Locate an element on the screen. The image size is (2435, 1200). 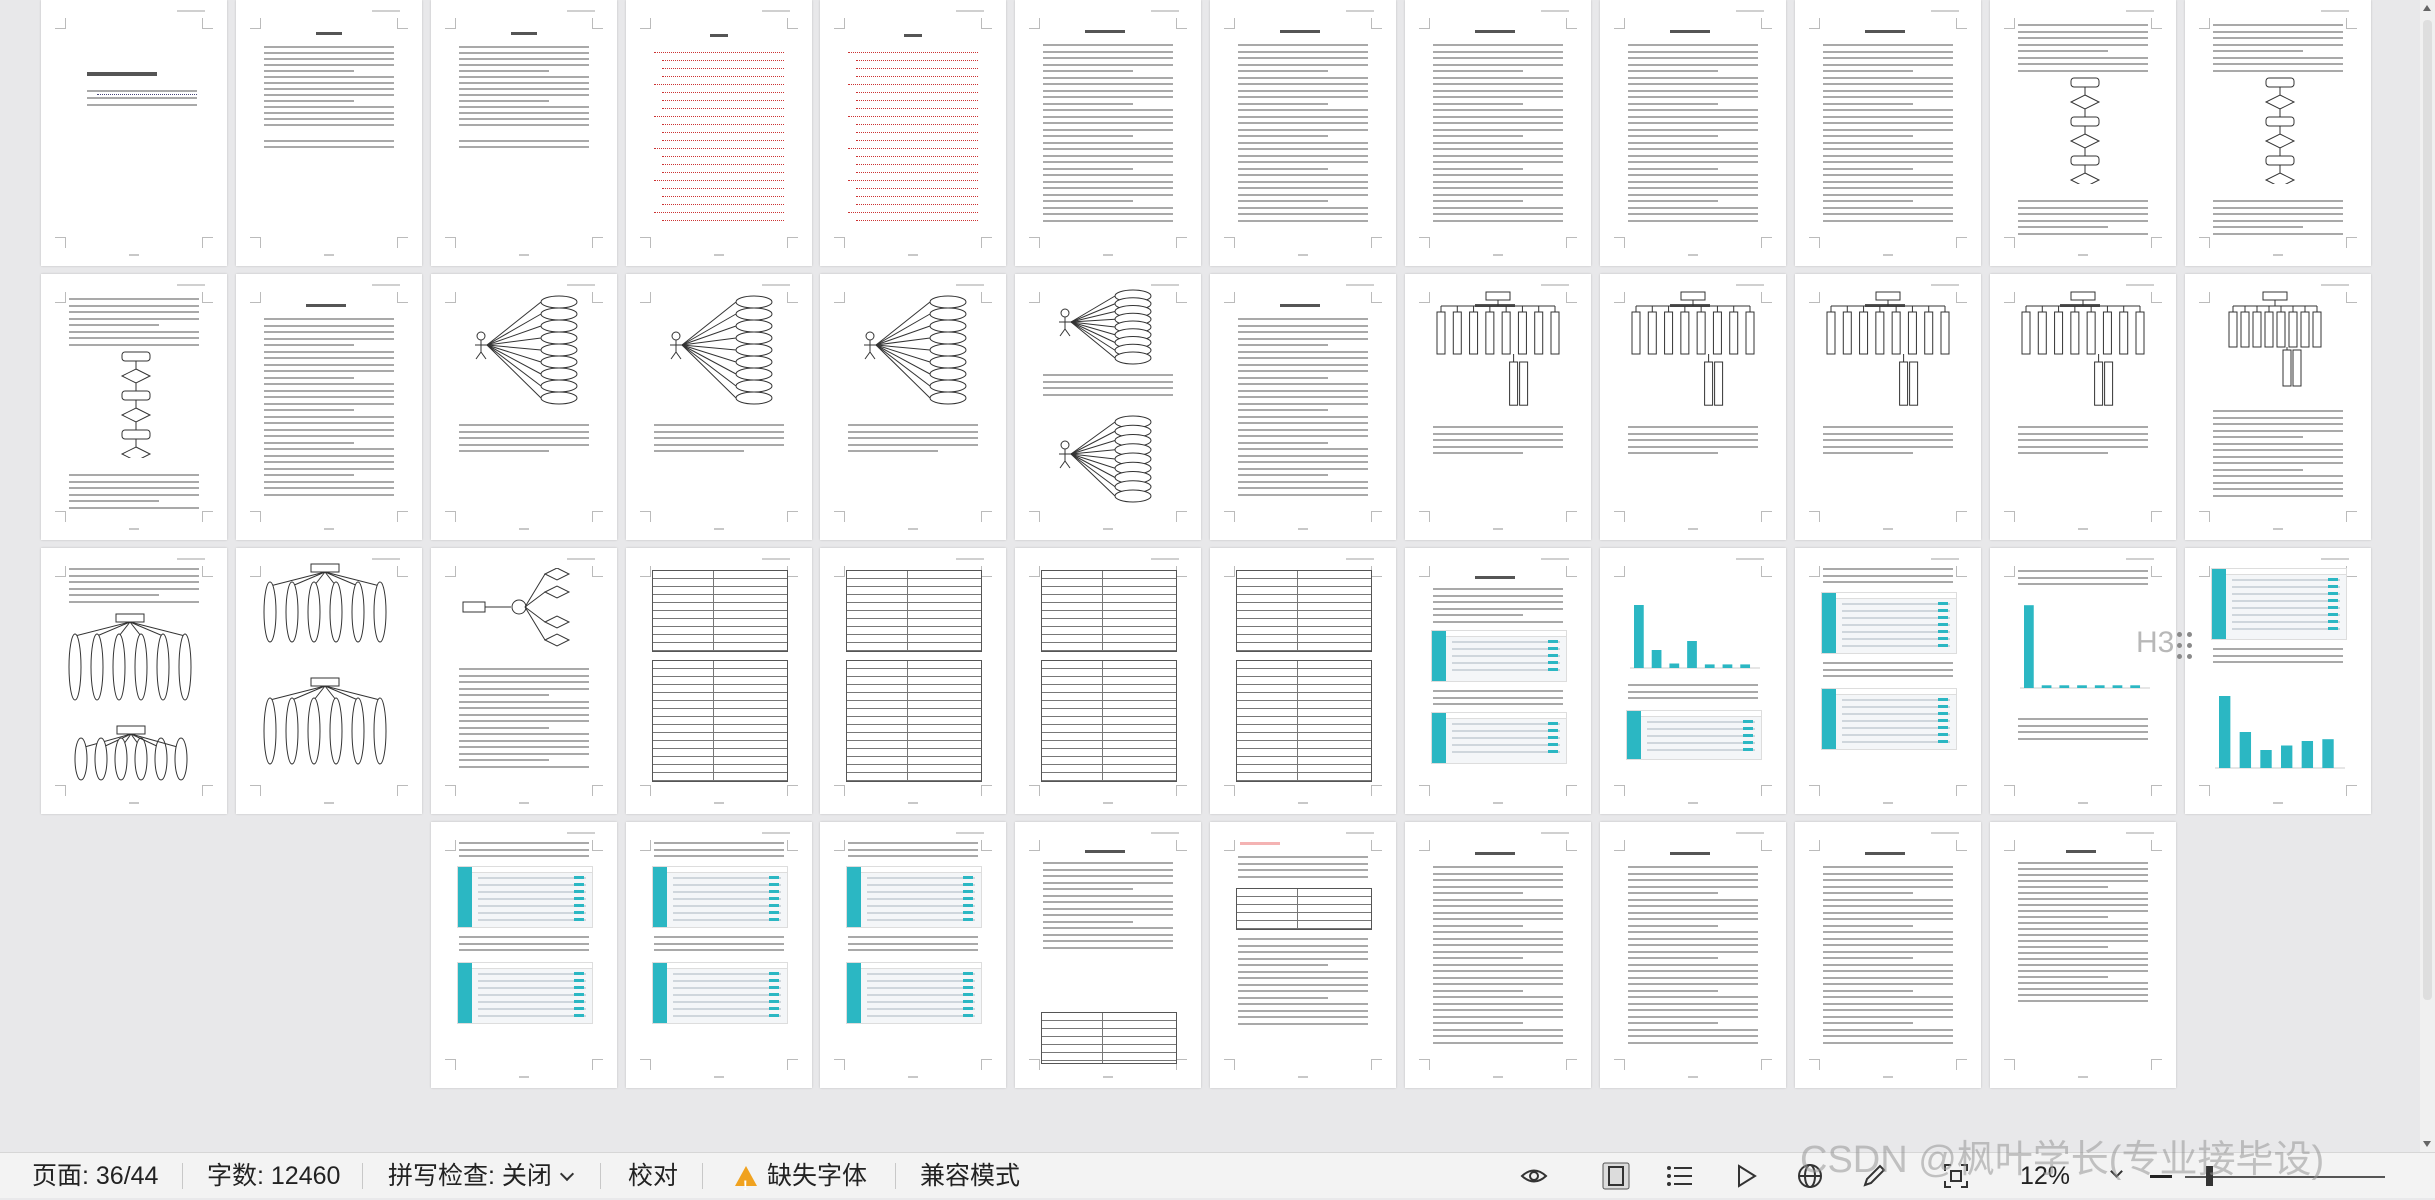
spellcheck-toggle: 拼写检查: 关闭 is located at coordinates (481, 1176).